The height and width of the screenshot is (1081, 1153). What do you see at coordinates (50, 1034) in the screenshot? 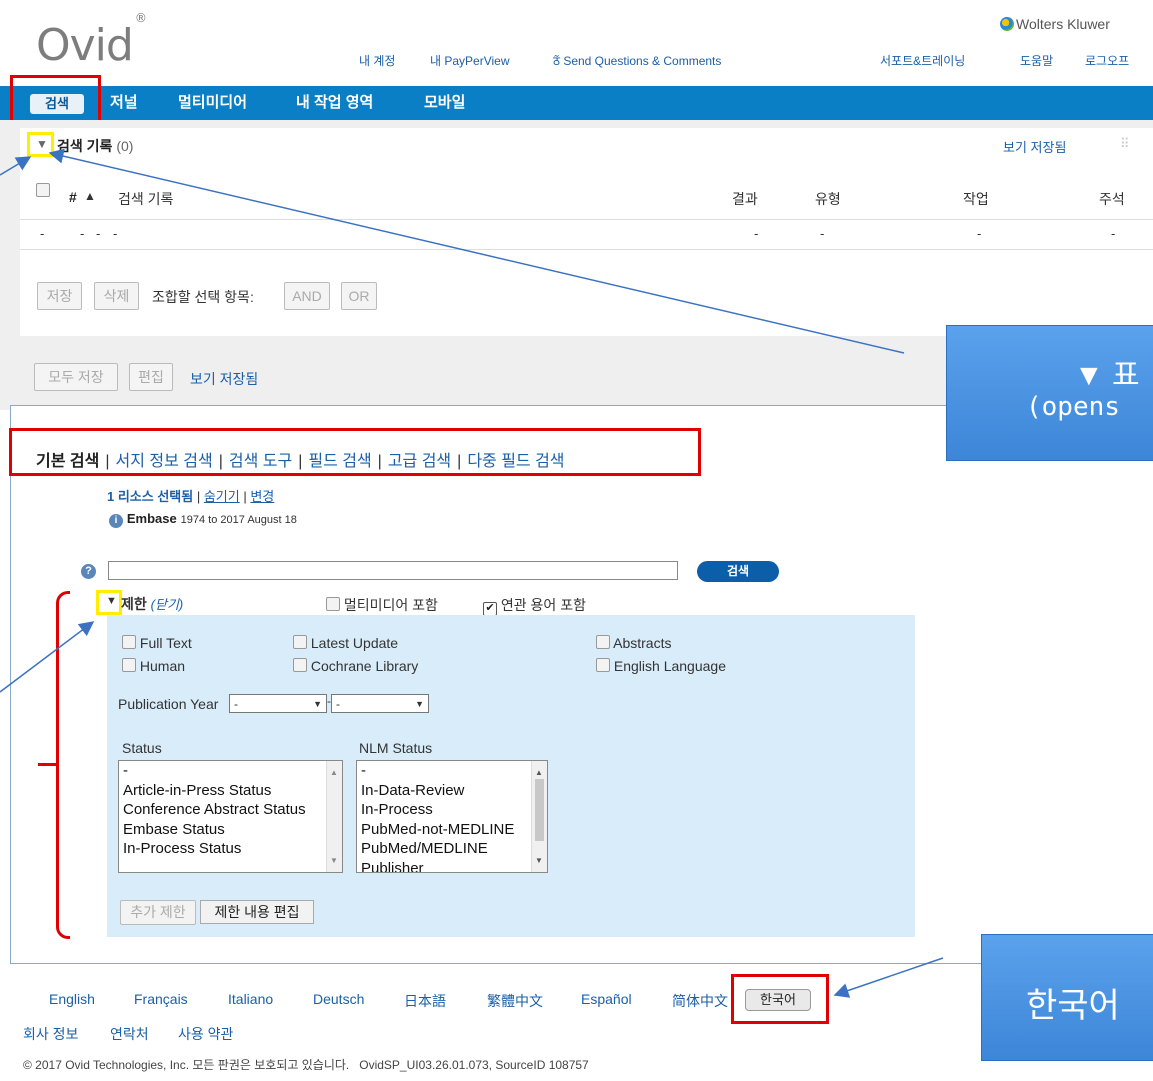
I see `company-info-link: 회사 정보` at bounding box center [50, 1034].